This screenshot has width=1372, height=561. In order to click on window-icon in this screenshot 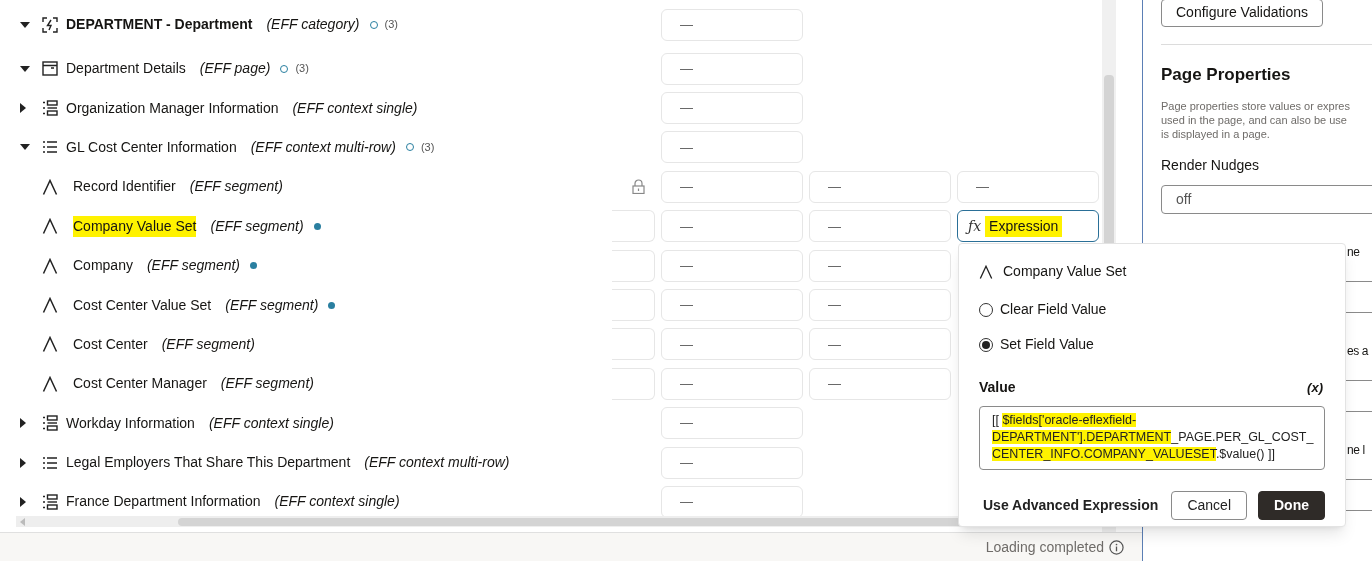, I will do `click(50, 69)`.